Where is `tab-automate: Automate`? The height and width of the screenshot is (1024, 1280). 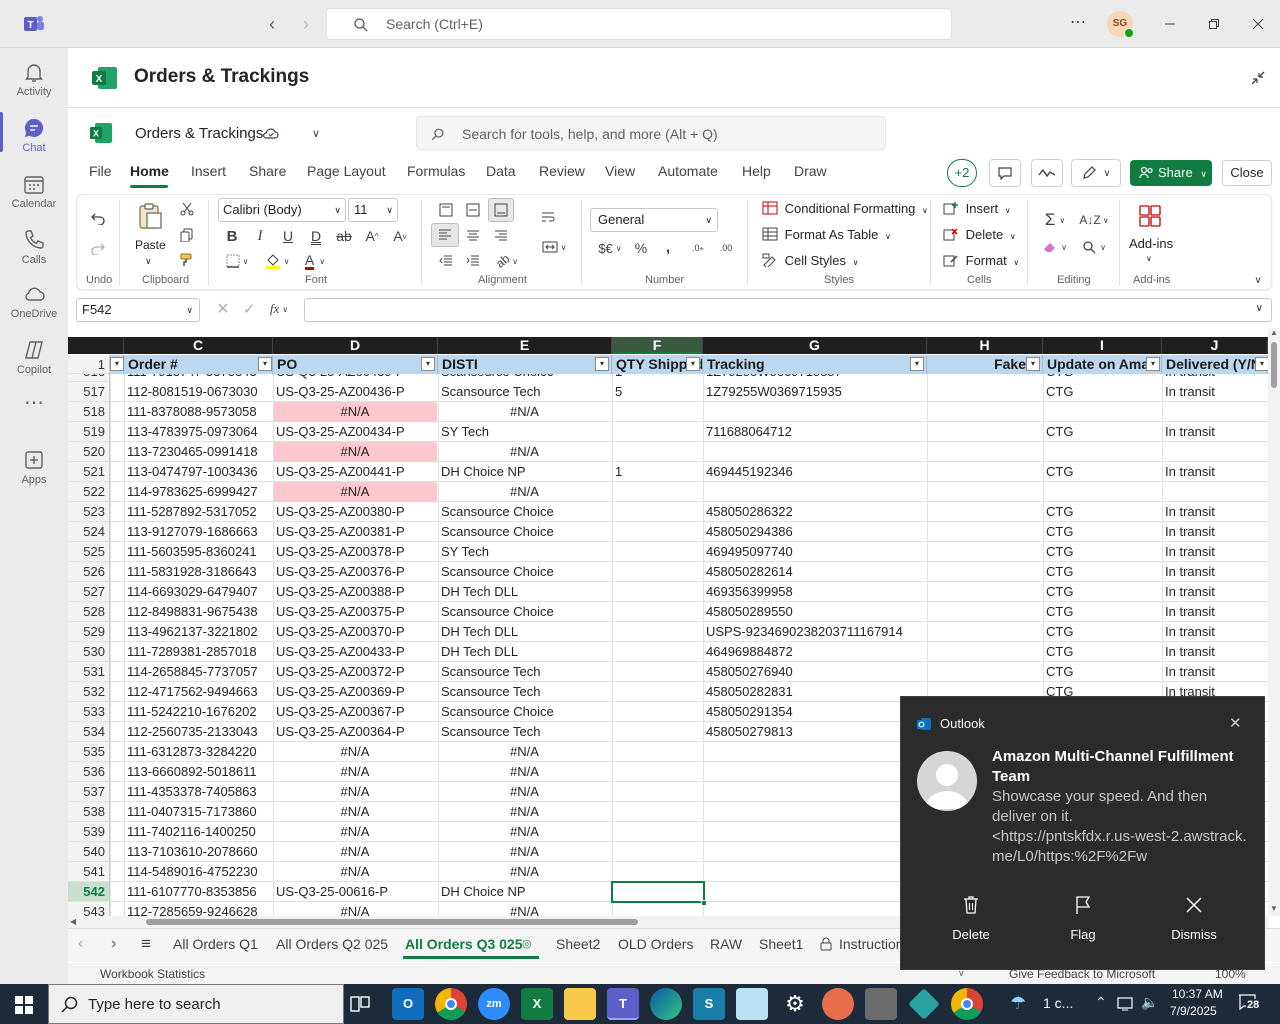
tab-automate: Automate is located at coordinates (688, 171).